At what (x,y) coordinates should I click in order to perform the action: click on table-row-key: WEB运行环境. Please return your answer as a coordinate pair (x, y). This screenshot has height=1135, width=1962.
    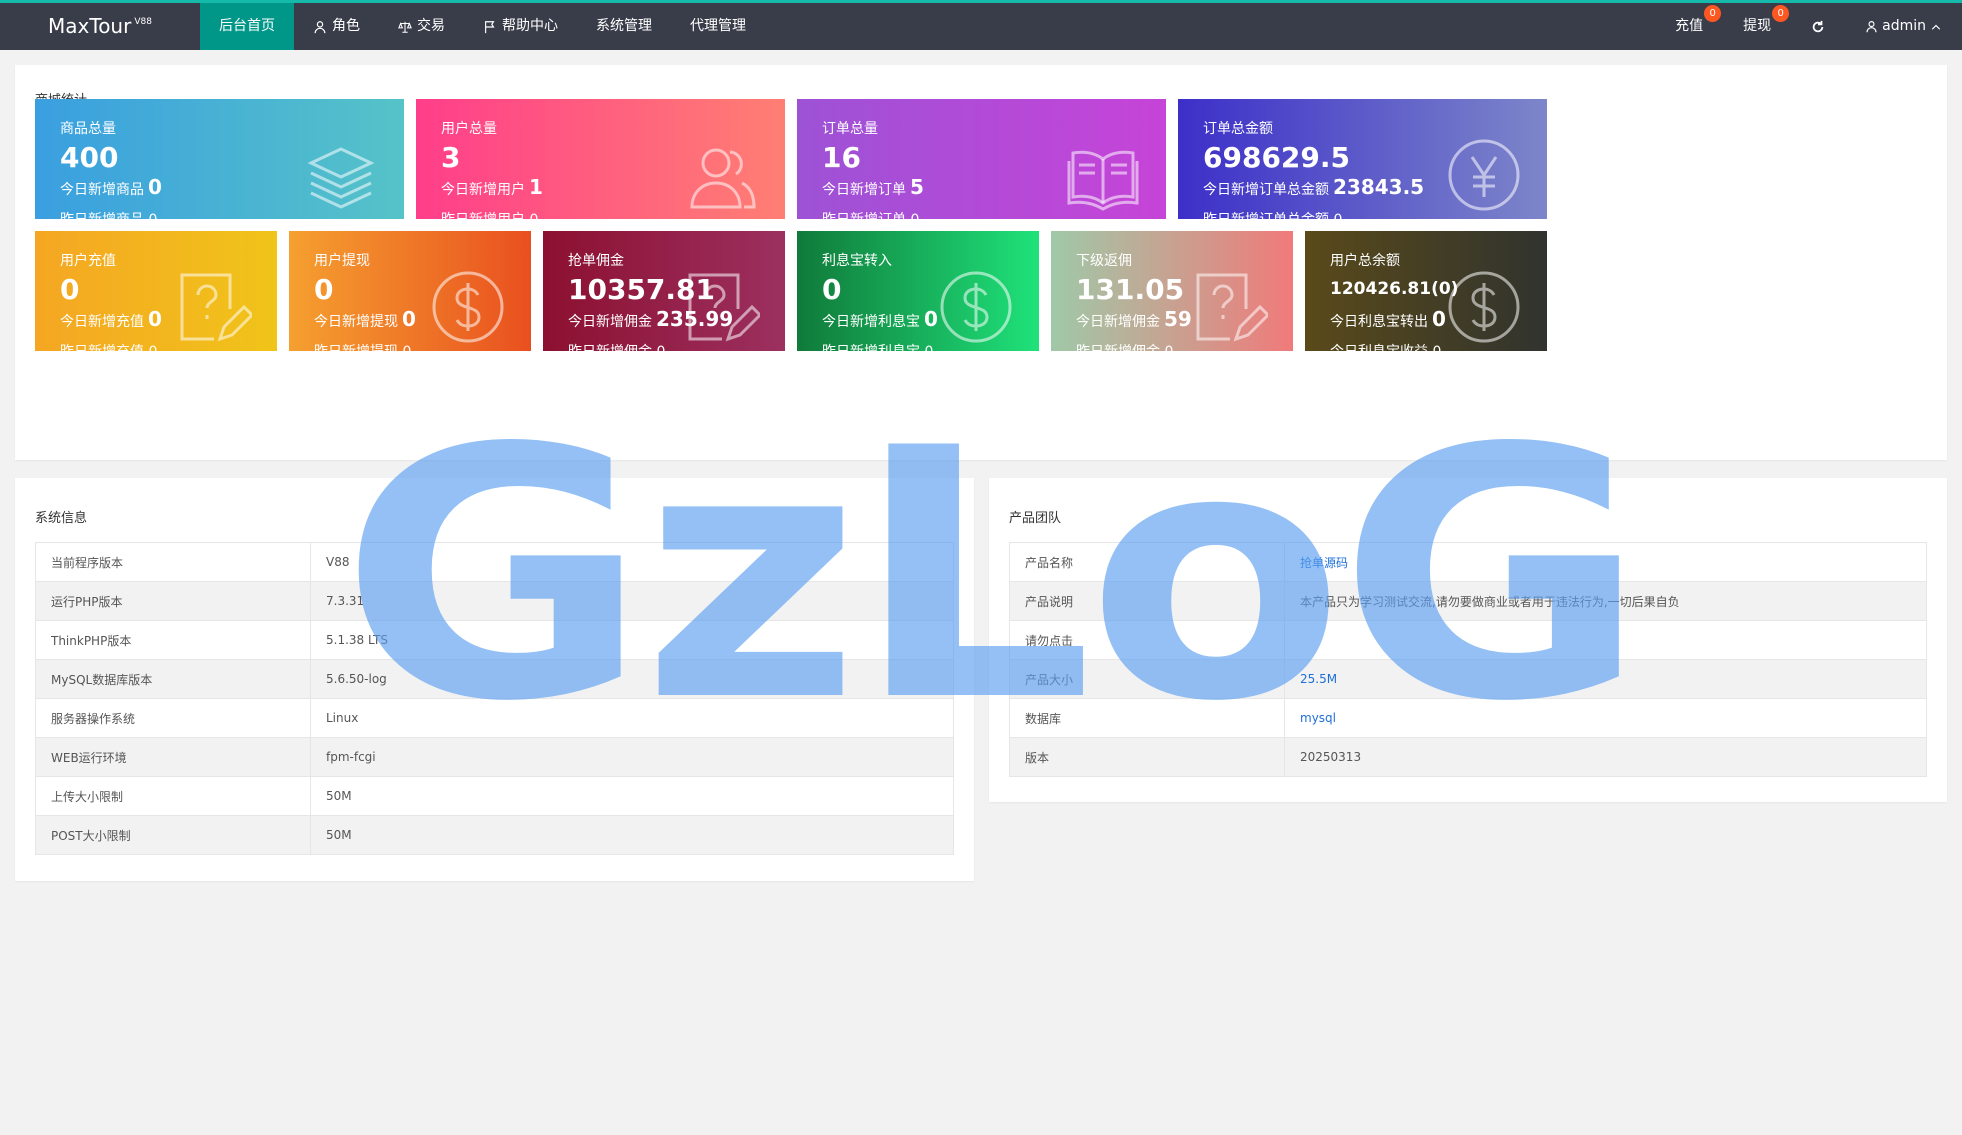
    Looking at the image, I should click on (173, 757).